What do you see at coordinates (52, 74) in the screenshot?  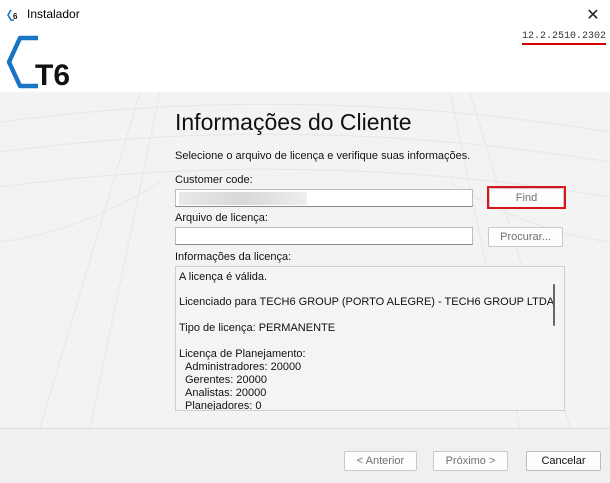 I see `svg-text: T6` at bounding box center [52, 74].